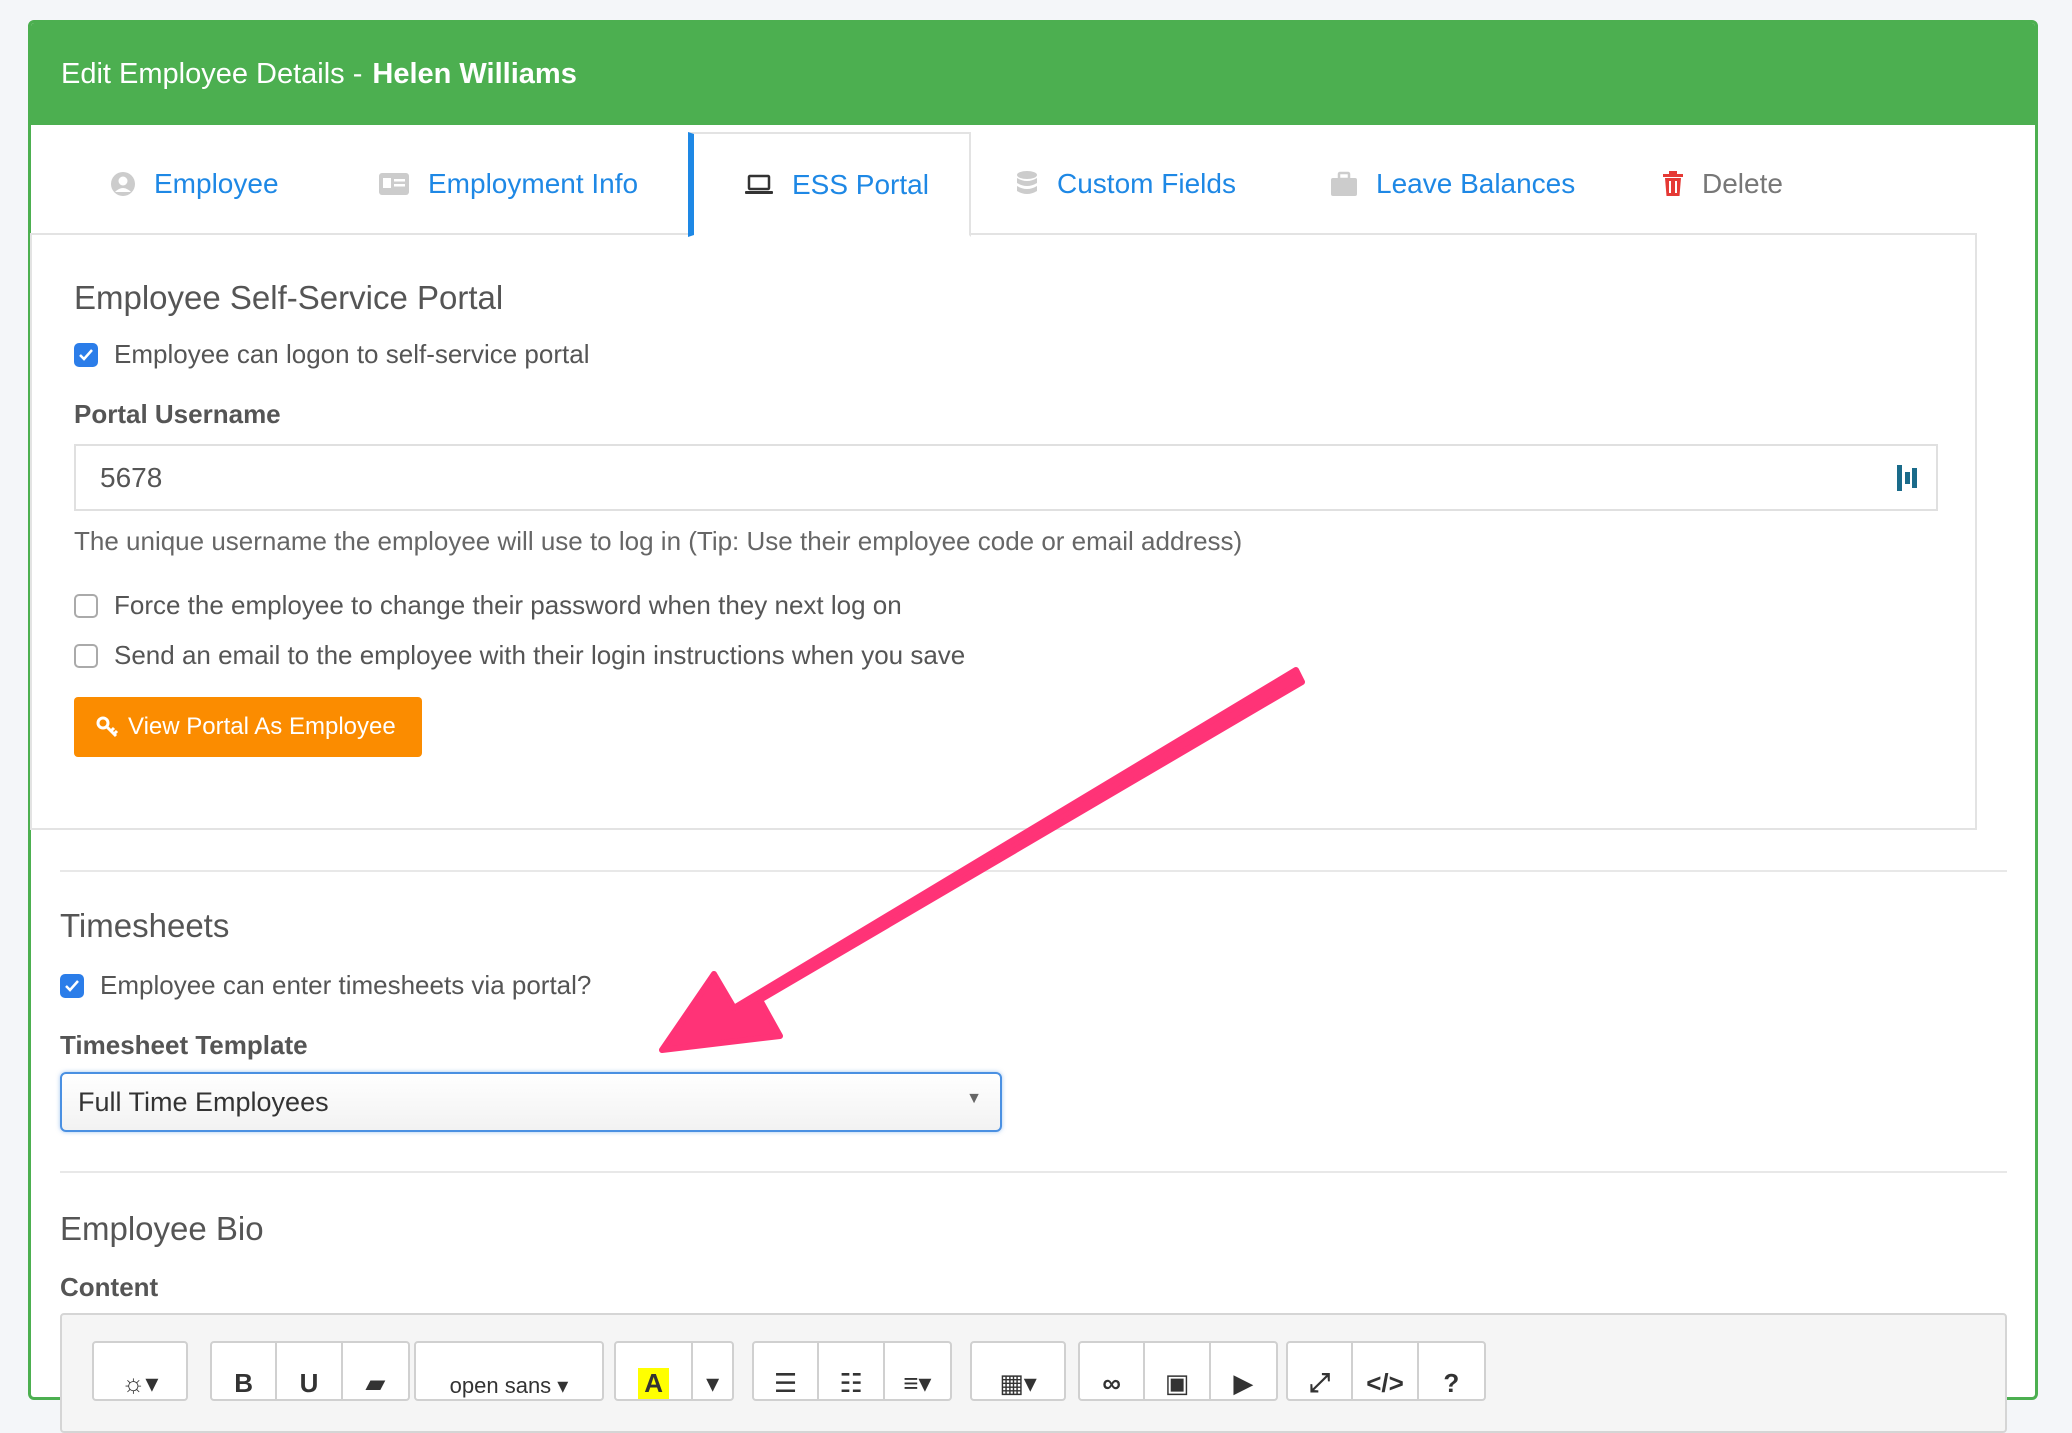  I want to click on force-change-checkbox, so click(86, 605).